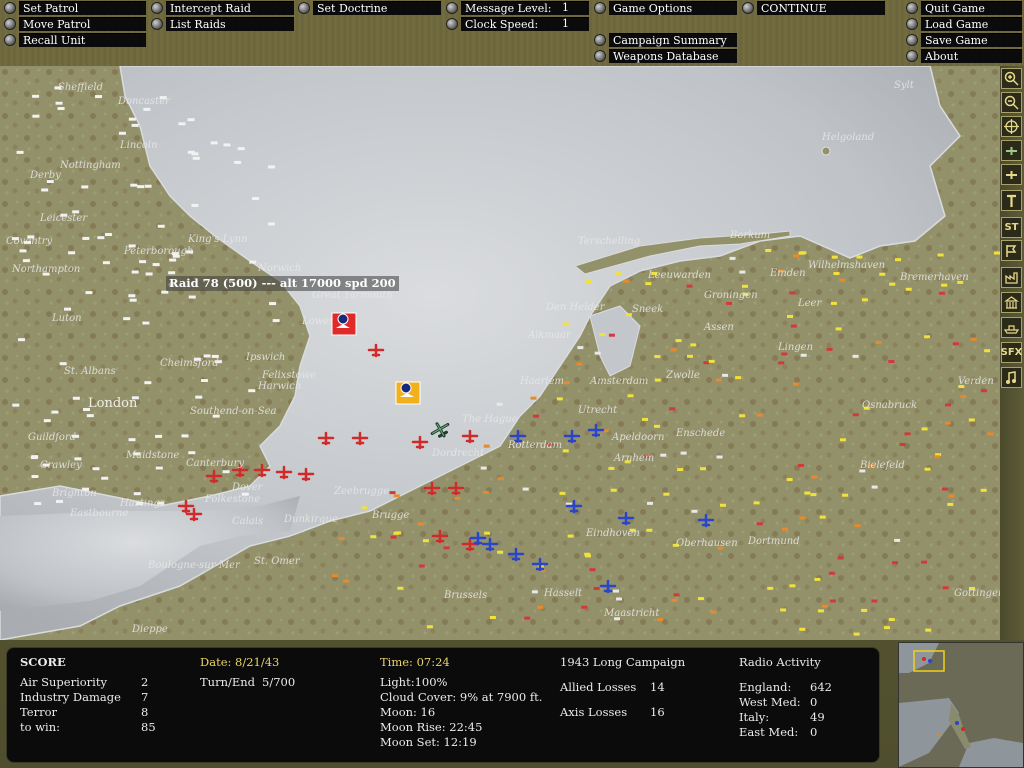 The width and height of the screenshot is (1024, 768). What do you see at coordinates (1011, 377) in the screenshot?
I see `music-note-icon` at bounding box center [1011, 377].